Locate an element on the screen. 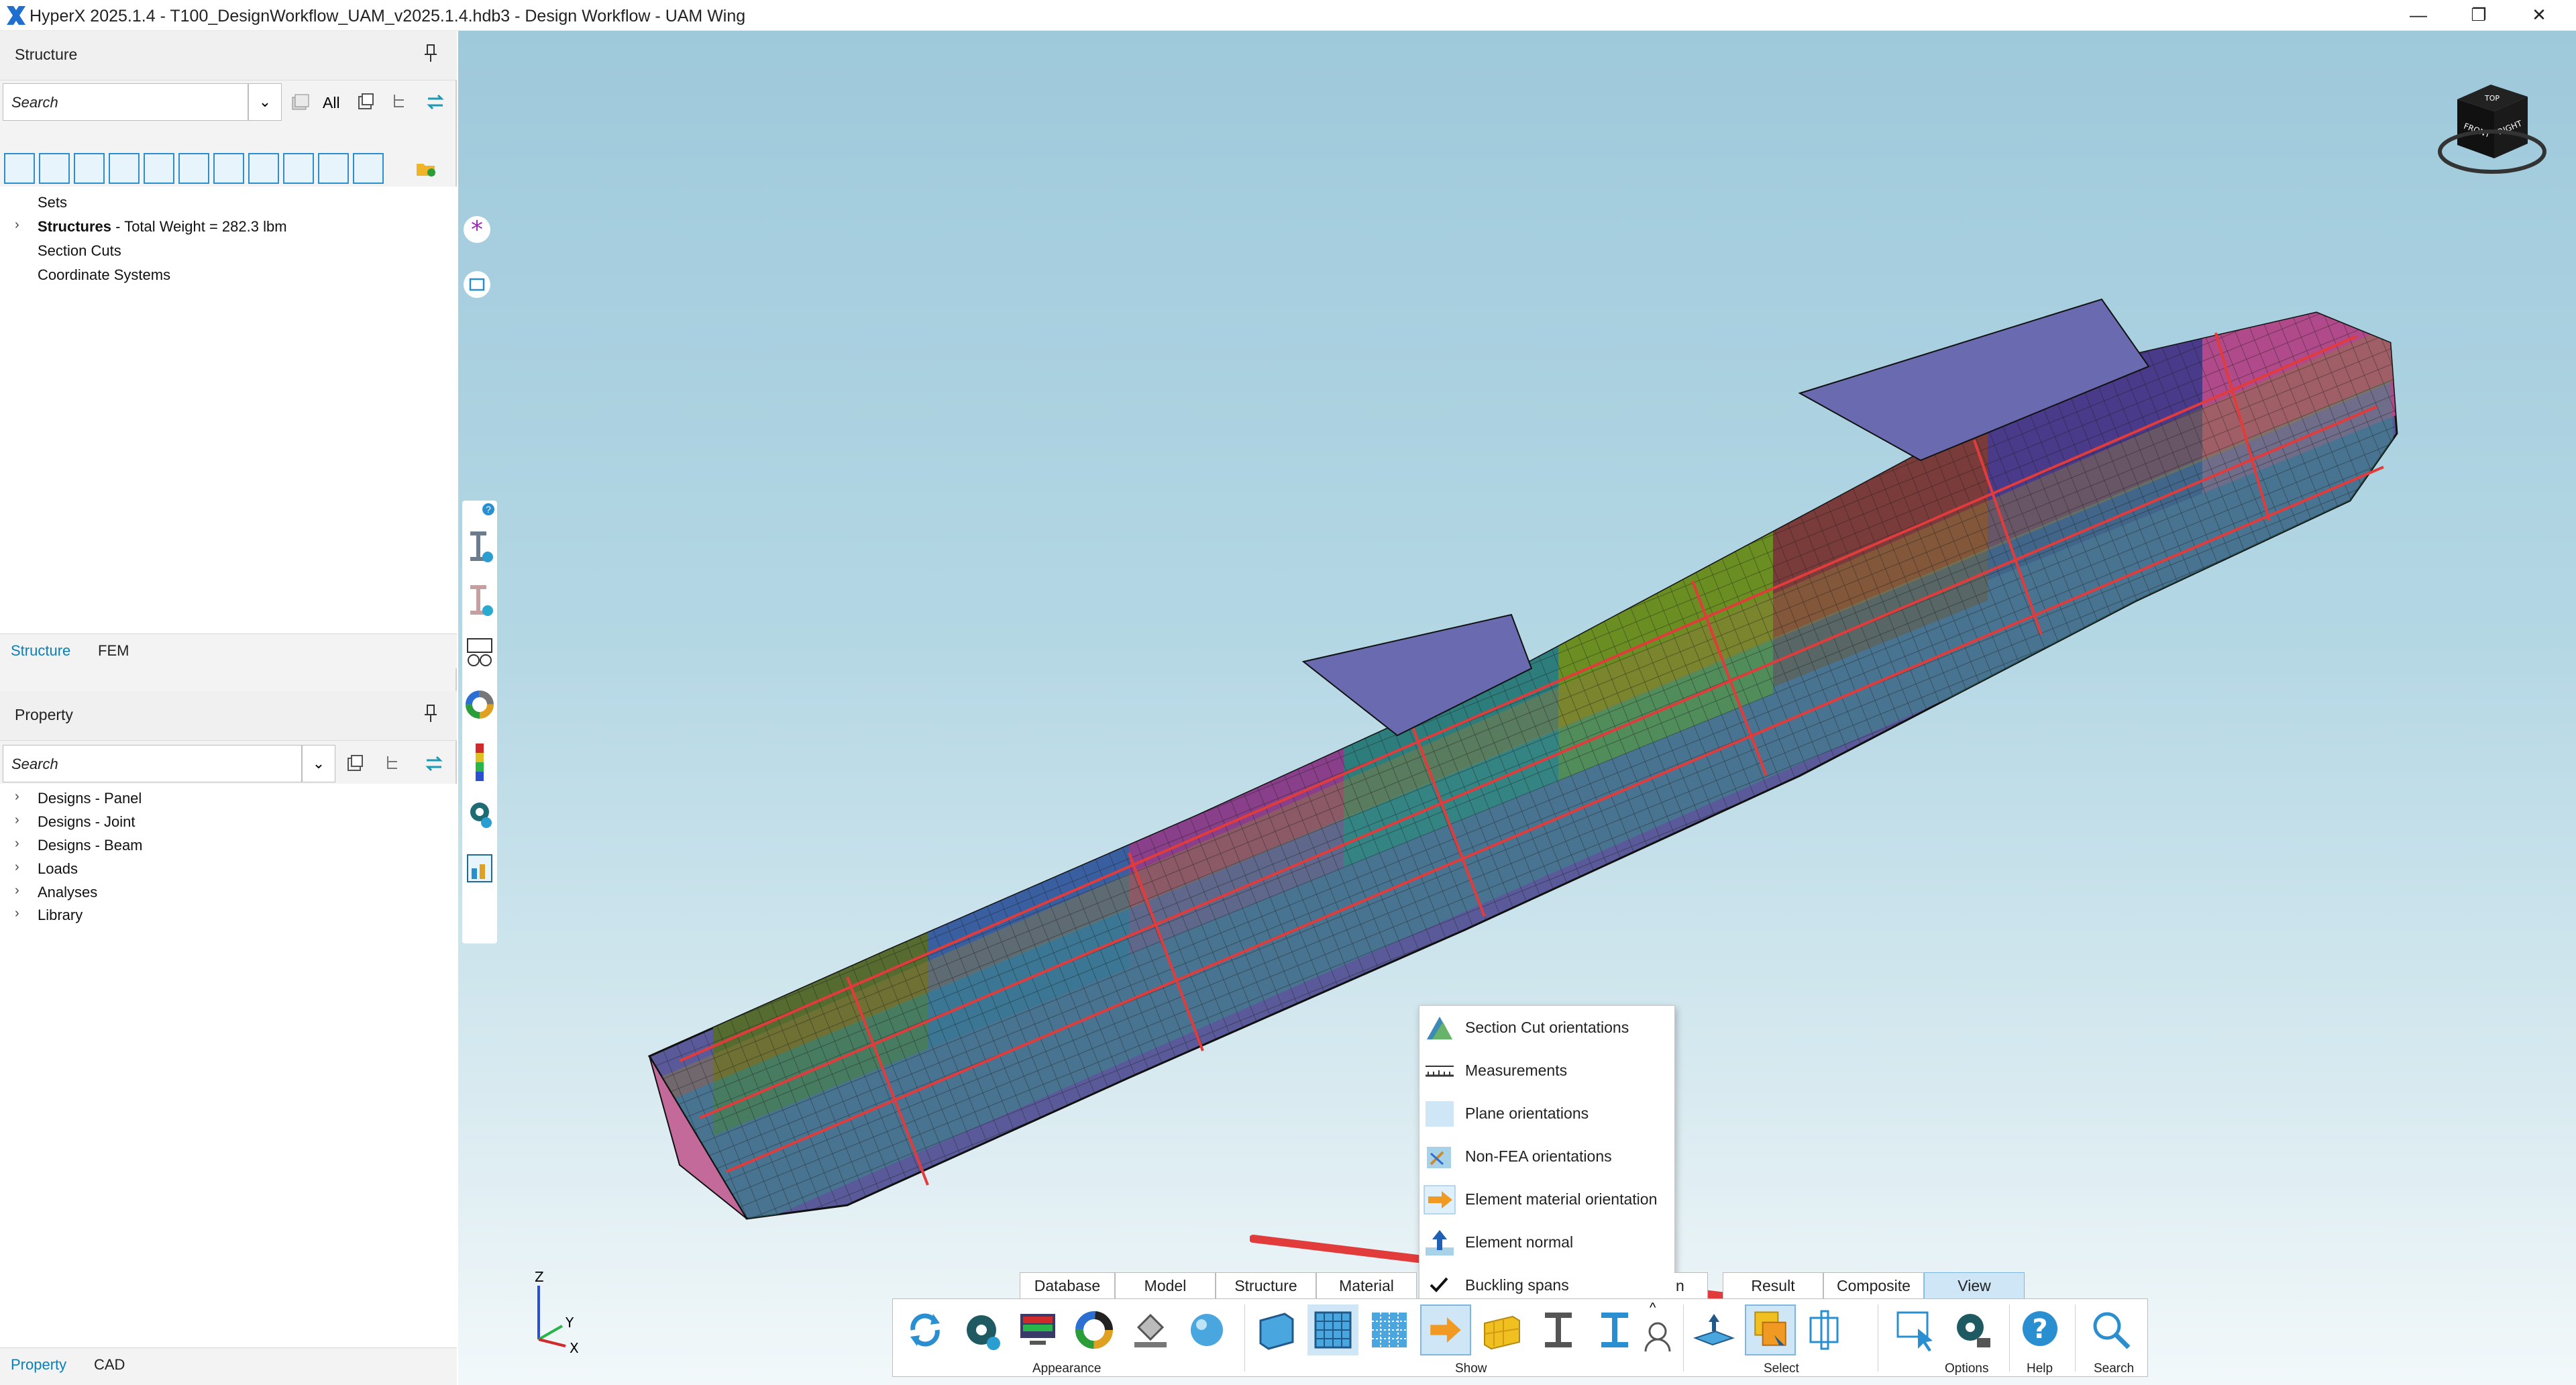 Image resolution: width=2576 pixels, height=1385 pixels. property-panel-header: Property is located at coordinates (228, 716).